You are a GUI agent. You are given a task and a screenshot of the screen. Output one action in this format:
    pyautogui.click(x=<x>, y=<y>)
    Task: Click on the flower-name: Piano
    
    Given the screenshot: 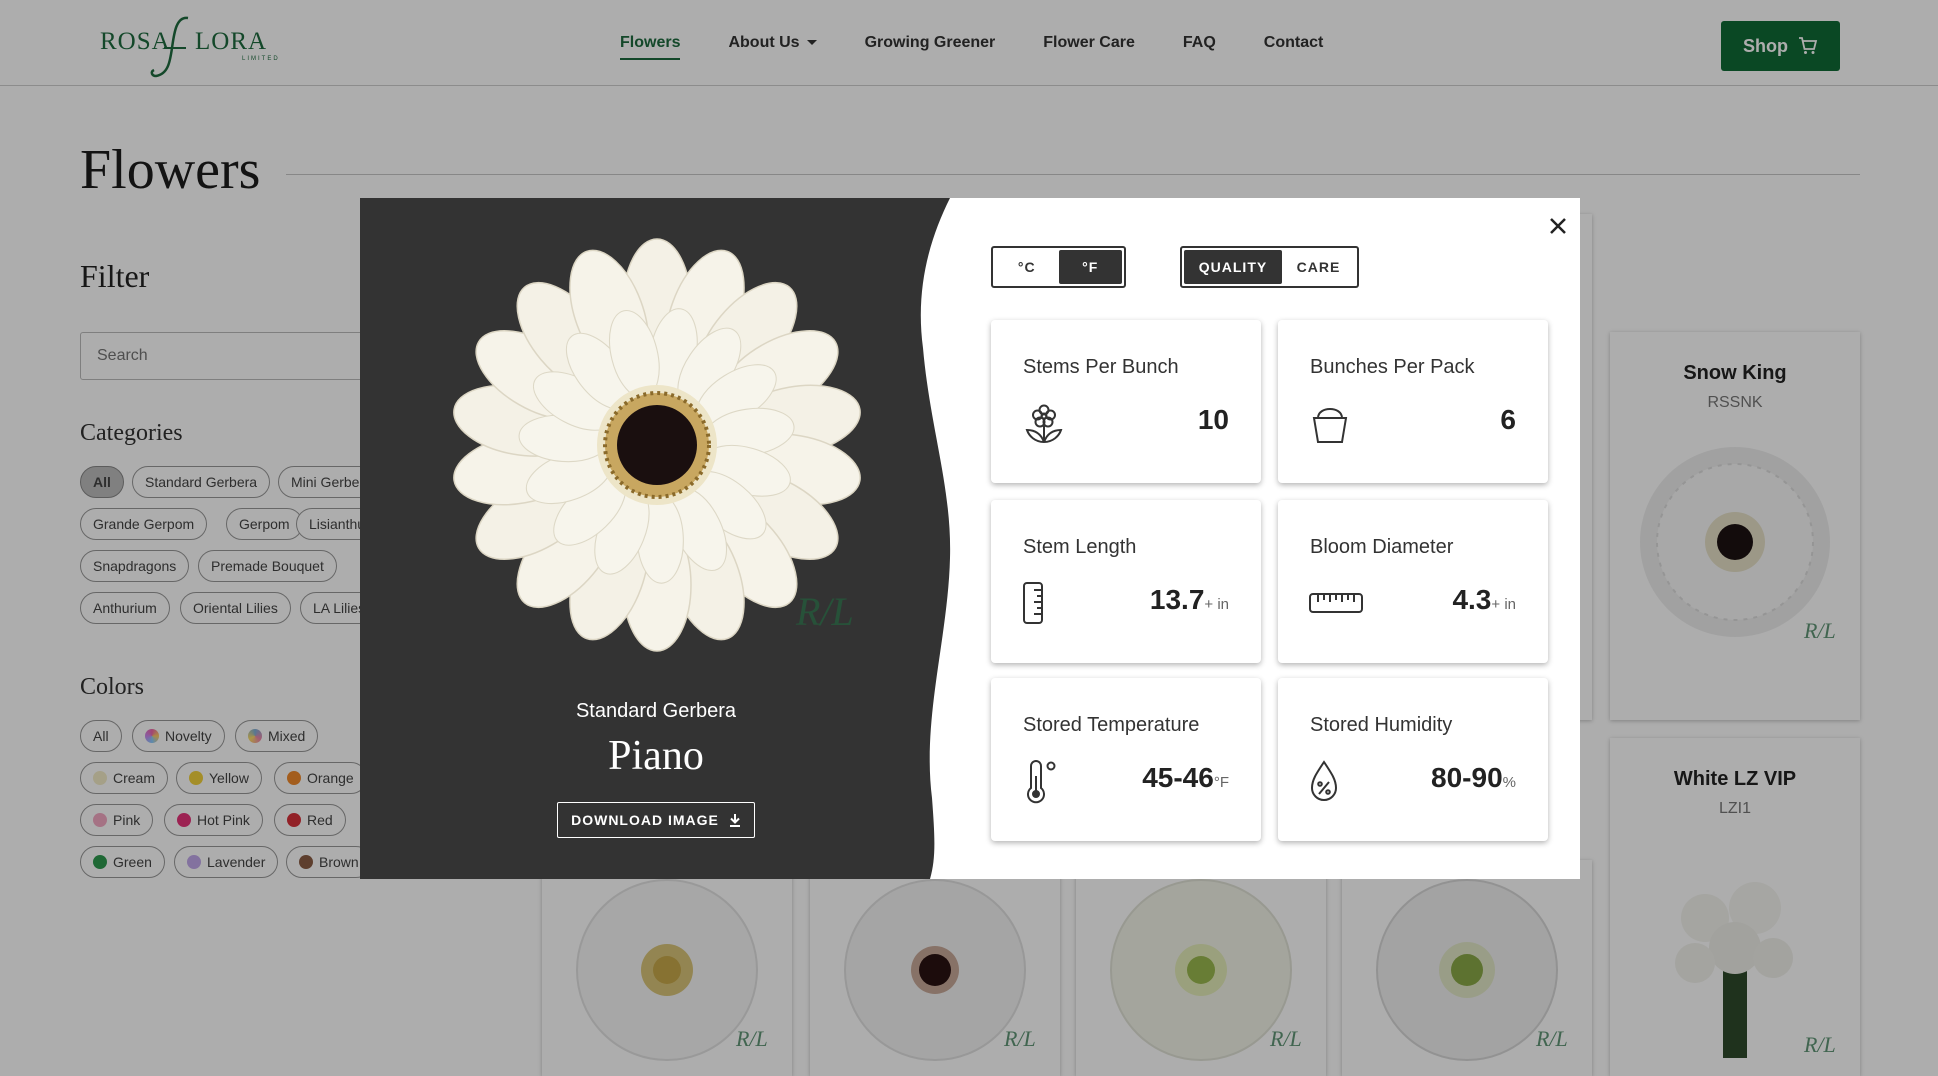 What is the action you would take?
    pyautogui.click(x=656, y=756)
    